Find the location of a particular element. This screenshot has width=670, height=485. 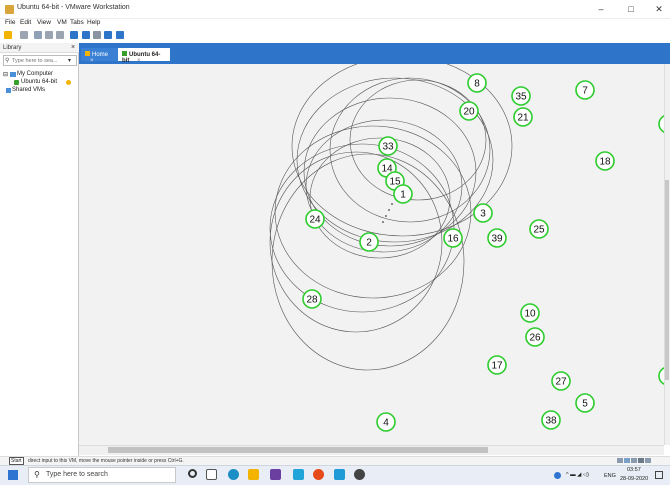

computer-icon is located at coordinates (13, 74).